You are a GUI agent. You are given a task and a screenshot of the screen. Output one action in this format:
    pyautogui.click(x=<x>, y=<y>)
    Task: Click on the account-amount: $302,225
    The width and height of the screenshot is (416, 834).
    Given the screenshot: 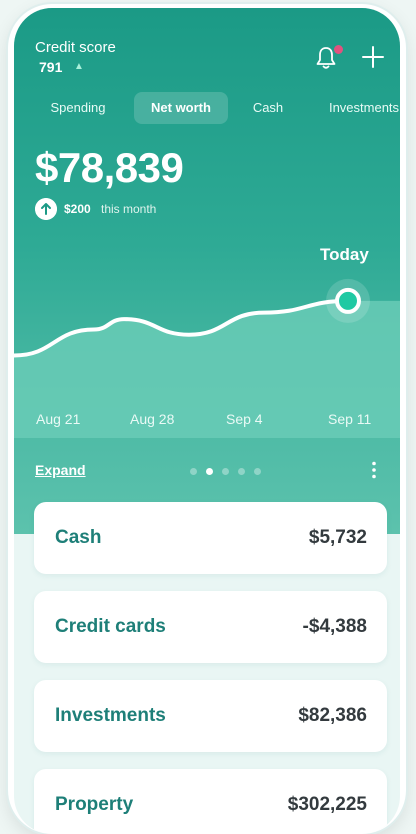 What is the action you would take?
    pyautogui.click(x=327, y=804)
    